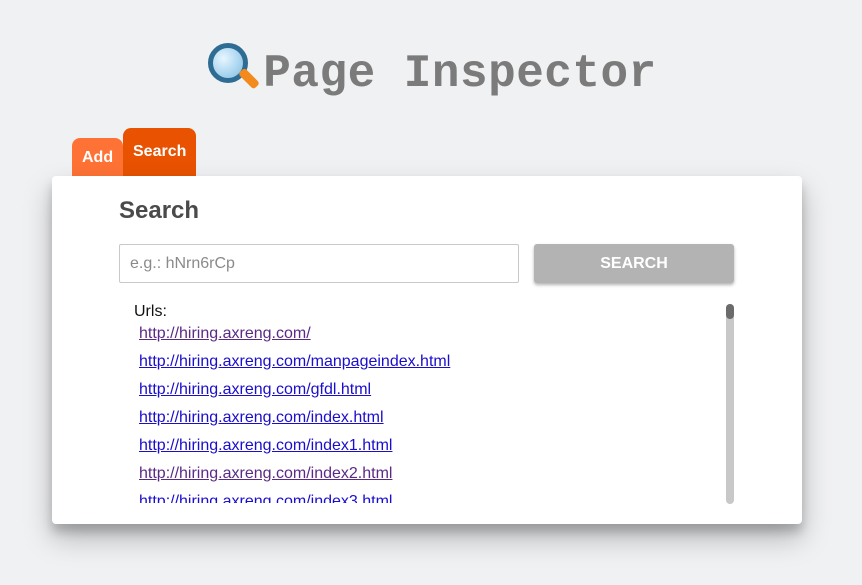 The image size is (862, 585). Describe the element at coordinates (233, 66) in the screenshot. I see `magnifying-glass-icon` at that location.